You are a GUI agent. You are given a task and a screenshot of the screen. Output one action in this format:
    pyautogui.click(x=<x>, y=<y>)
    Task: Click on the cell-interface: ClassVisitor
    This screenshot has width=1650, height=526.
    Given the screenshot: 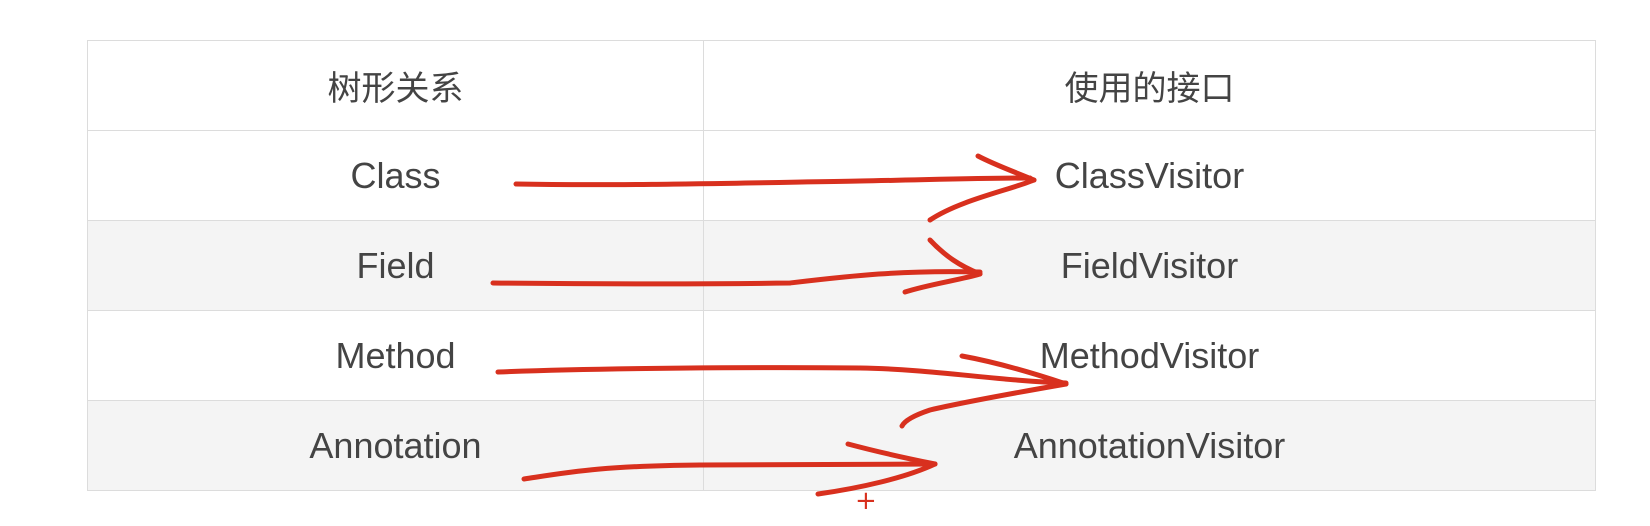 What is the action you would take?
    pyautogui.click(x=1149, y=175)
    